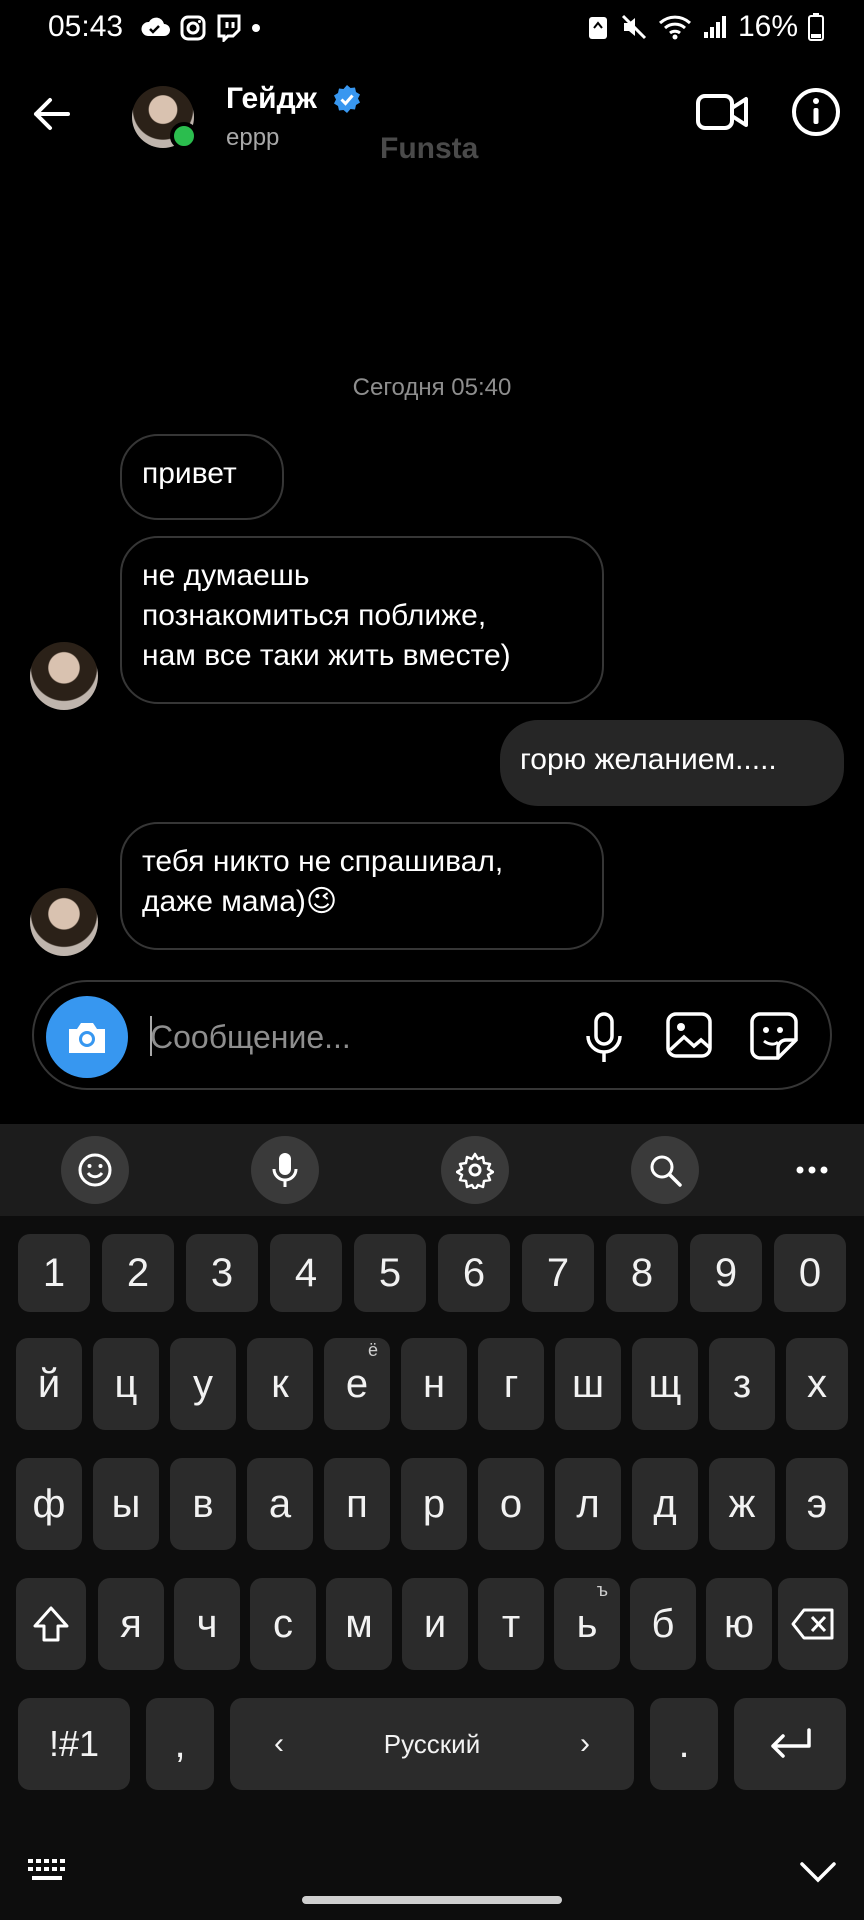 This screenshot has width=864, height=1920. Describe the element at coordinates (138, 1273) in the screenshot. I see `key-2: 2` at that location.